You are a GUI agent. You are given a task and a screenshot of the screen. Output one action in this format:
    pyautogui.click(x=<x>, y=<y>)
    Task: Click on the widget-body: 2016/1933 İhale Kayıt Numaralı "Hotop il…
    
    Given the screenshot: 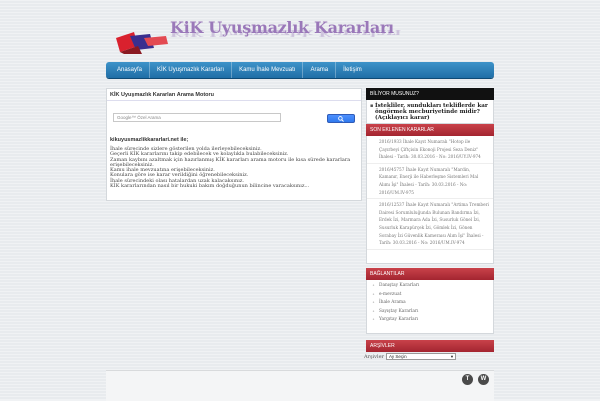 What is the action you would take?
    pyautogui.click(x=430, y=200)
    